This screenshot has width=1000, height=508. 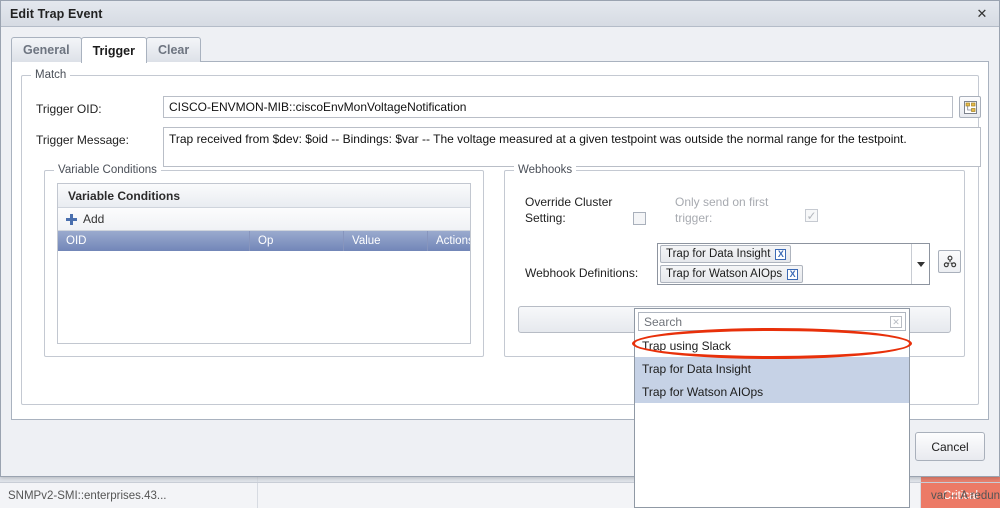 I want to click on chip-label: Trap for Watson AIOps, so click(x=724, y=274).